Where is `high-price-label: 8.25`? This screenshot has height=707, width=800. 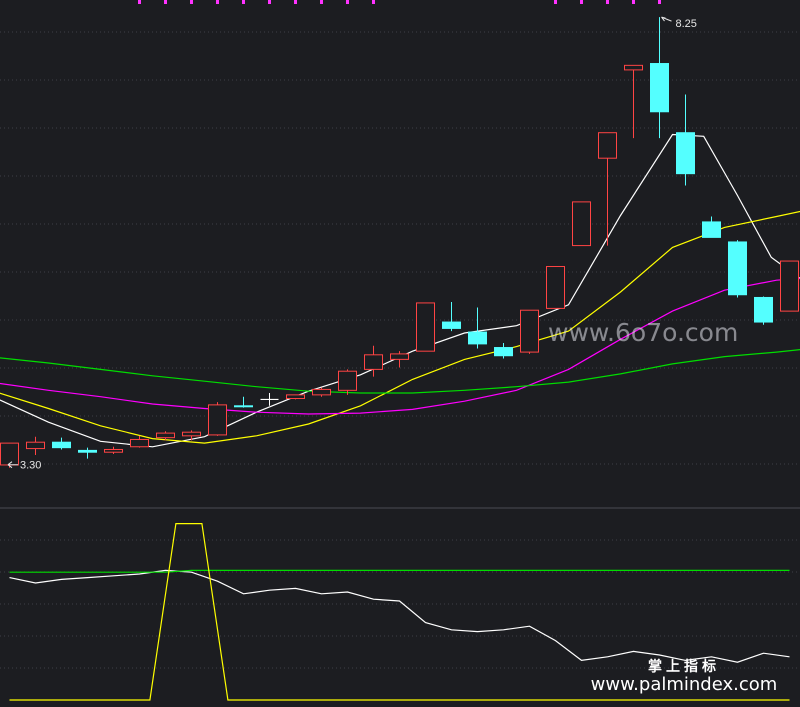 high-price-label: 8.25 is located at coordinates (686, 24).